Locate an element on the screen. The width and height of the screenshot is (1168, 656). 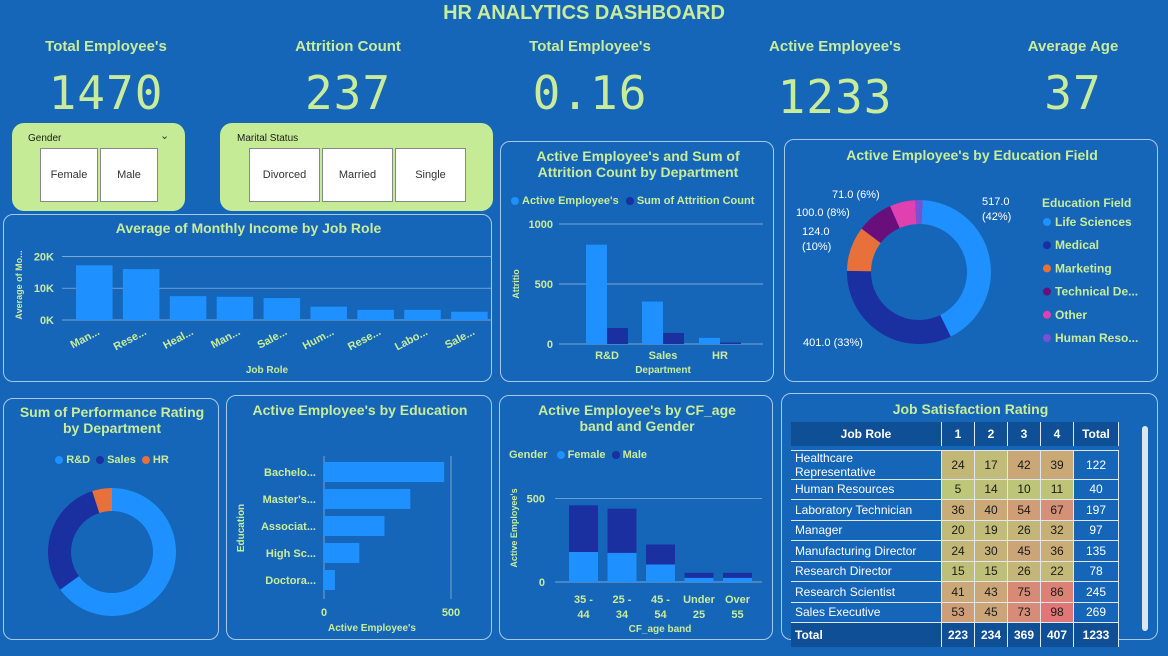
bar-active is located at coordinates (652, 322).